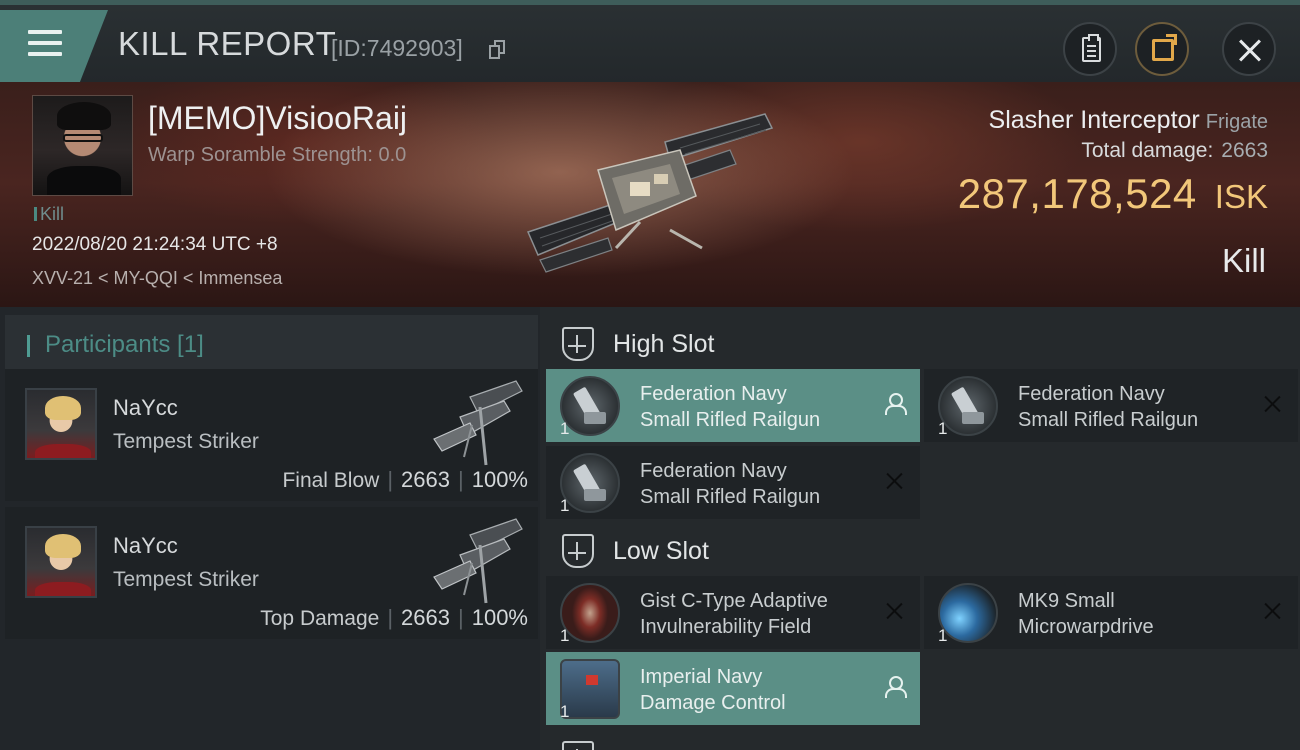  What do you see at coordinates (1243, 260) in the screenshot?
I see `kill-result: Kill` at bounding box center [1243, 260].